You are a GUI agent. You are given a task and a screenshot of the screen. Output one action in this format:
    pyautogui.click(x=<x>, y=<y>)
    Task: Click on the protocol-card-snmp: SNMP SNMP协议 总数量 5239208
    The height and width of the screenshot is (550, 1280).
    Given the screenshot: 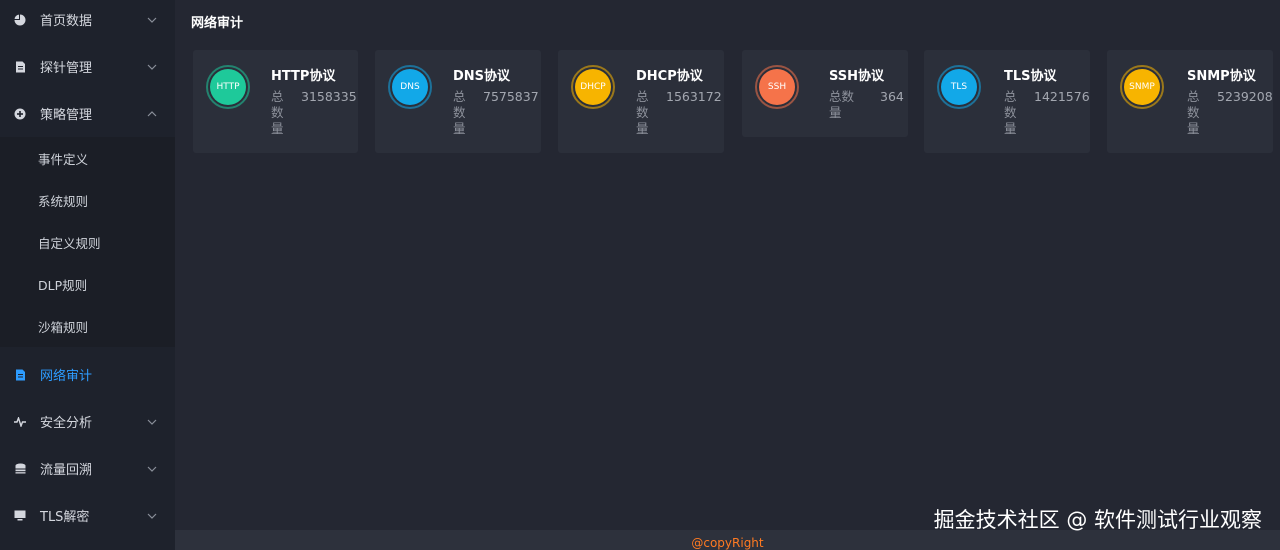 What is the action you would take?
    pyautogui.click(x=1190, y=101)
    